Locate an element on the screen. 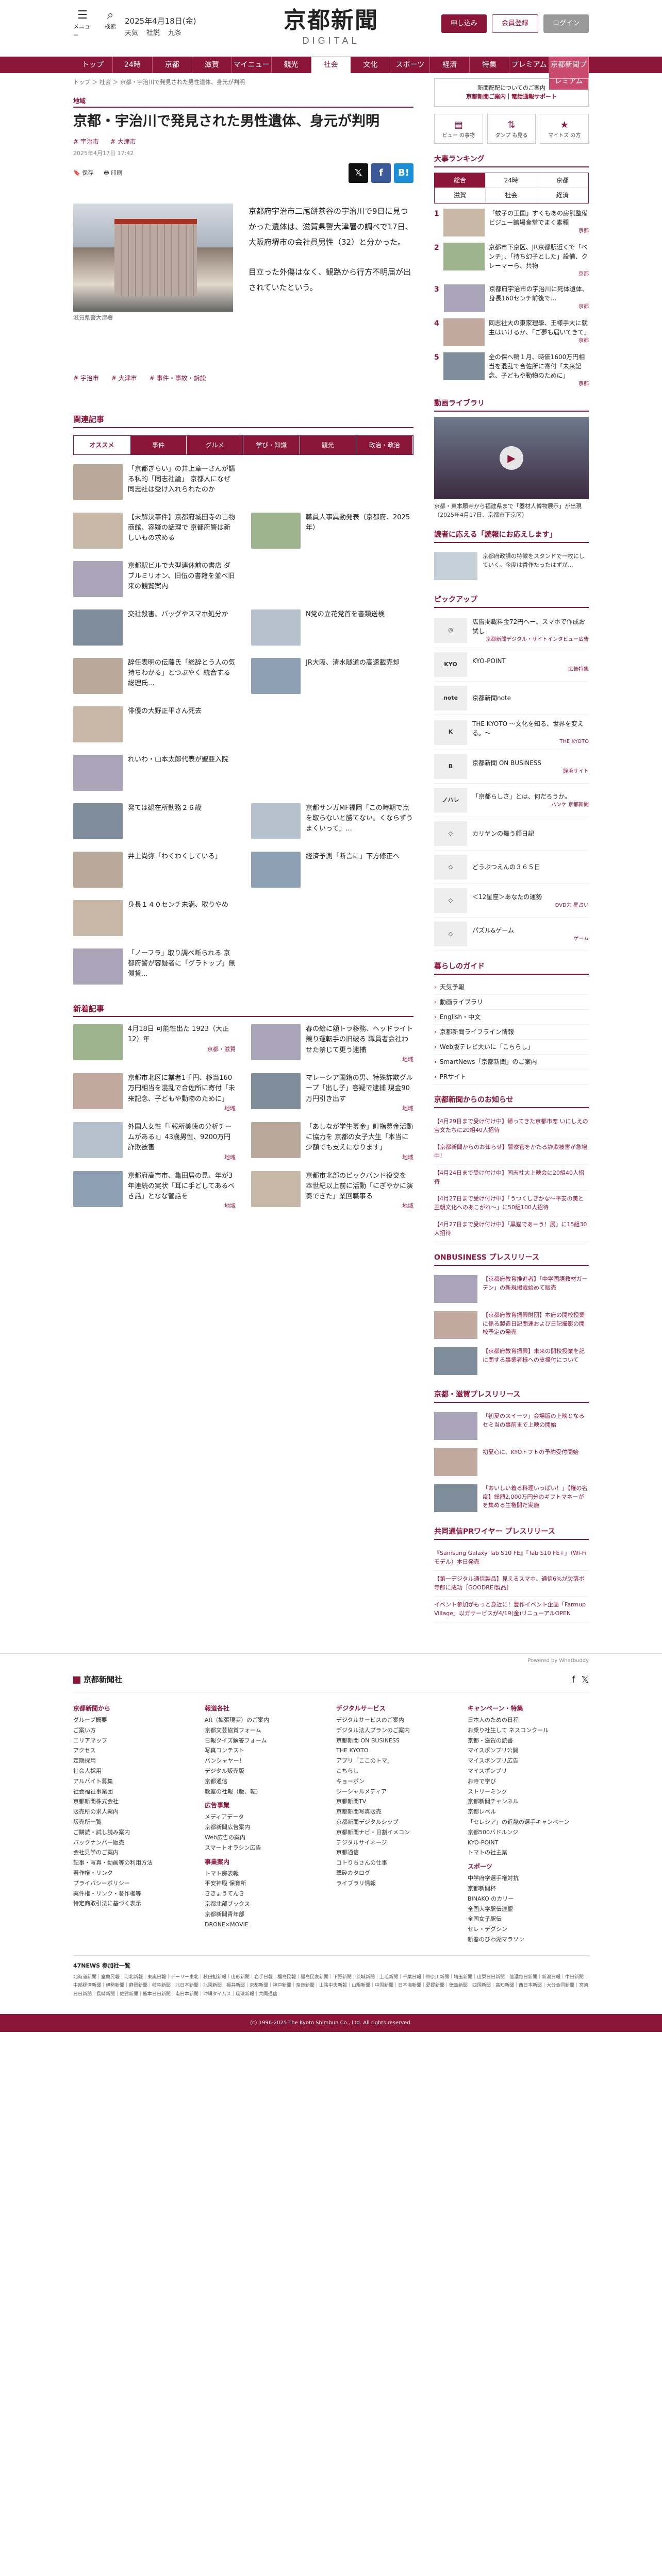 This screenshot has width=662, height=2576. ranking-tab: 24時 is located at coordinates (511, 180).